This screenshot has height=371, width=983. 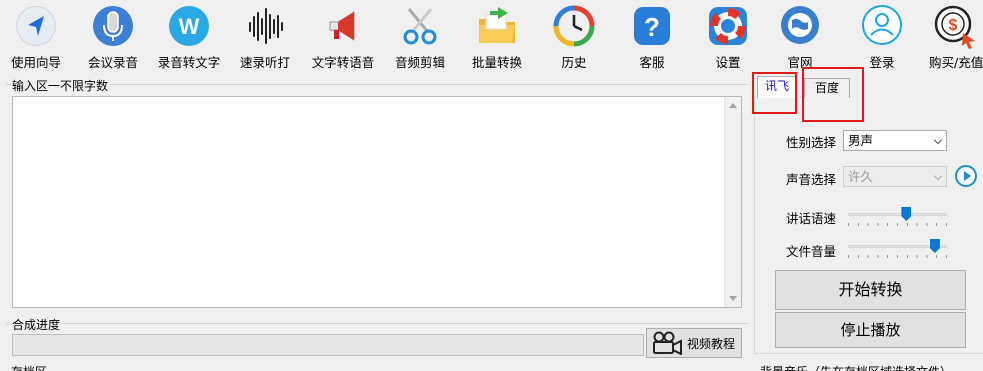 What do you see at coordinates (112, 62) in the screenshot?
I see `toolbar-meeting-record-label: 会议录音` at bounding box center [112, 62].